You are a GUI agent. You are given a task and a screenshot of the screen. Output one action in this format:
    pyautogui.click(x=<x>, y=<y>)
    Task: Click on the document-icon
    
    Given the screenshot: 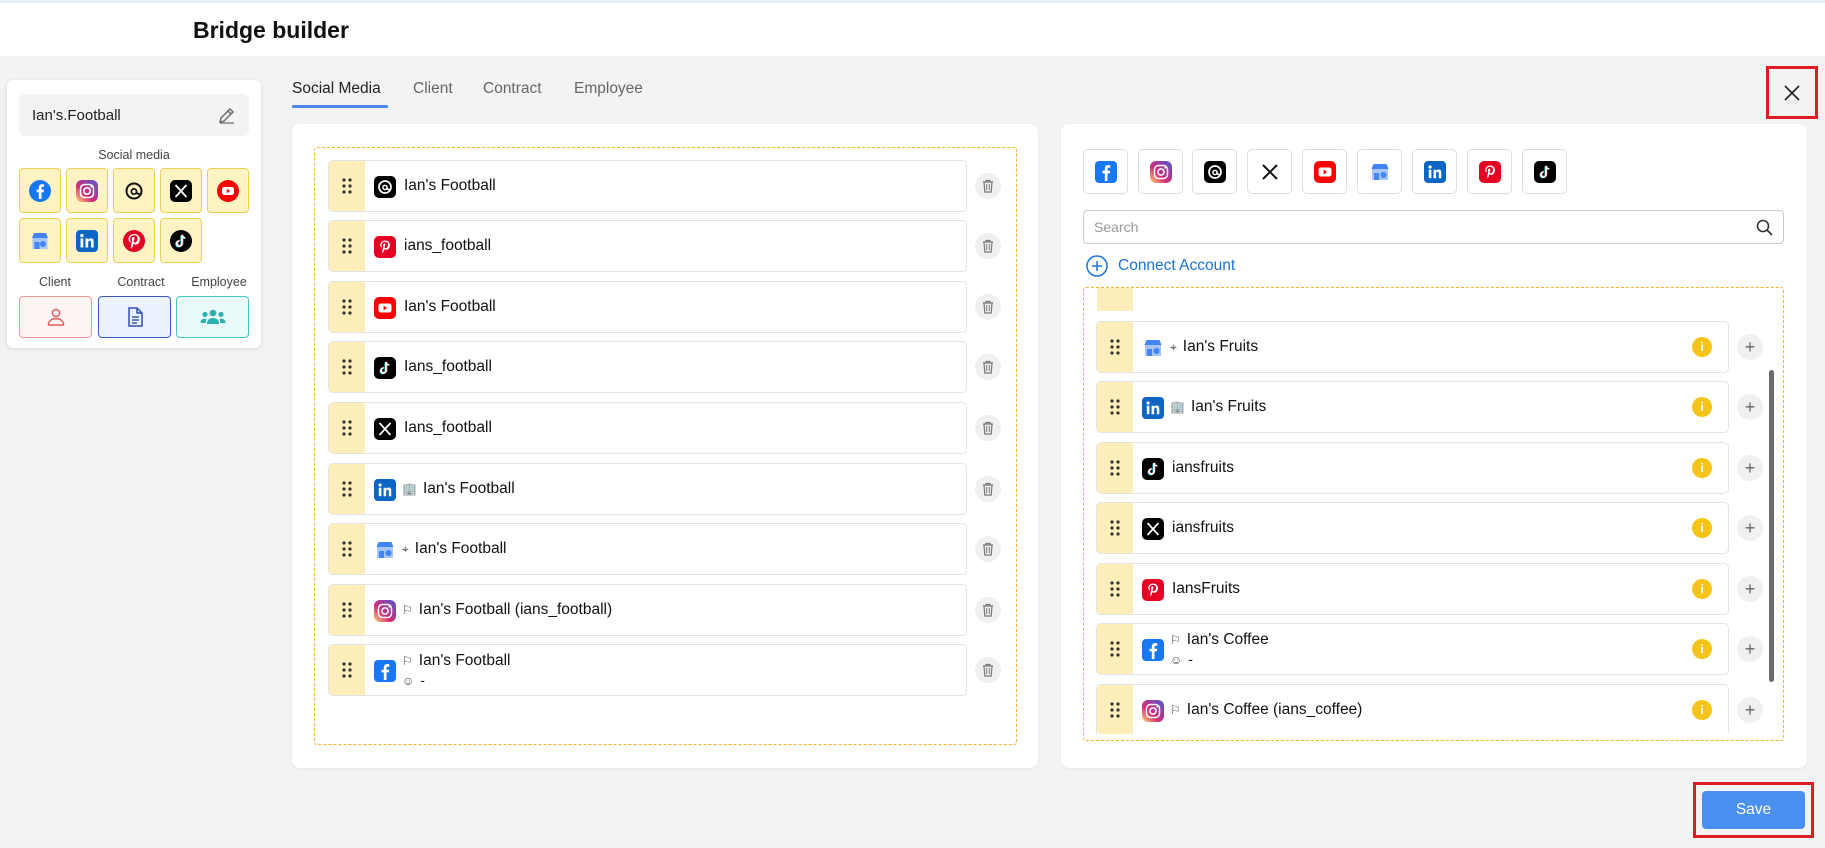 What is the action you would take?
    pyautogui.click(x=135, y=317)
    